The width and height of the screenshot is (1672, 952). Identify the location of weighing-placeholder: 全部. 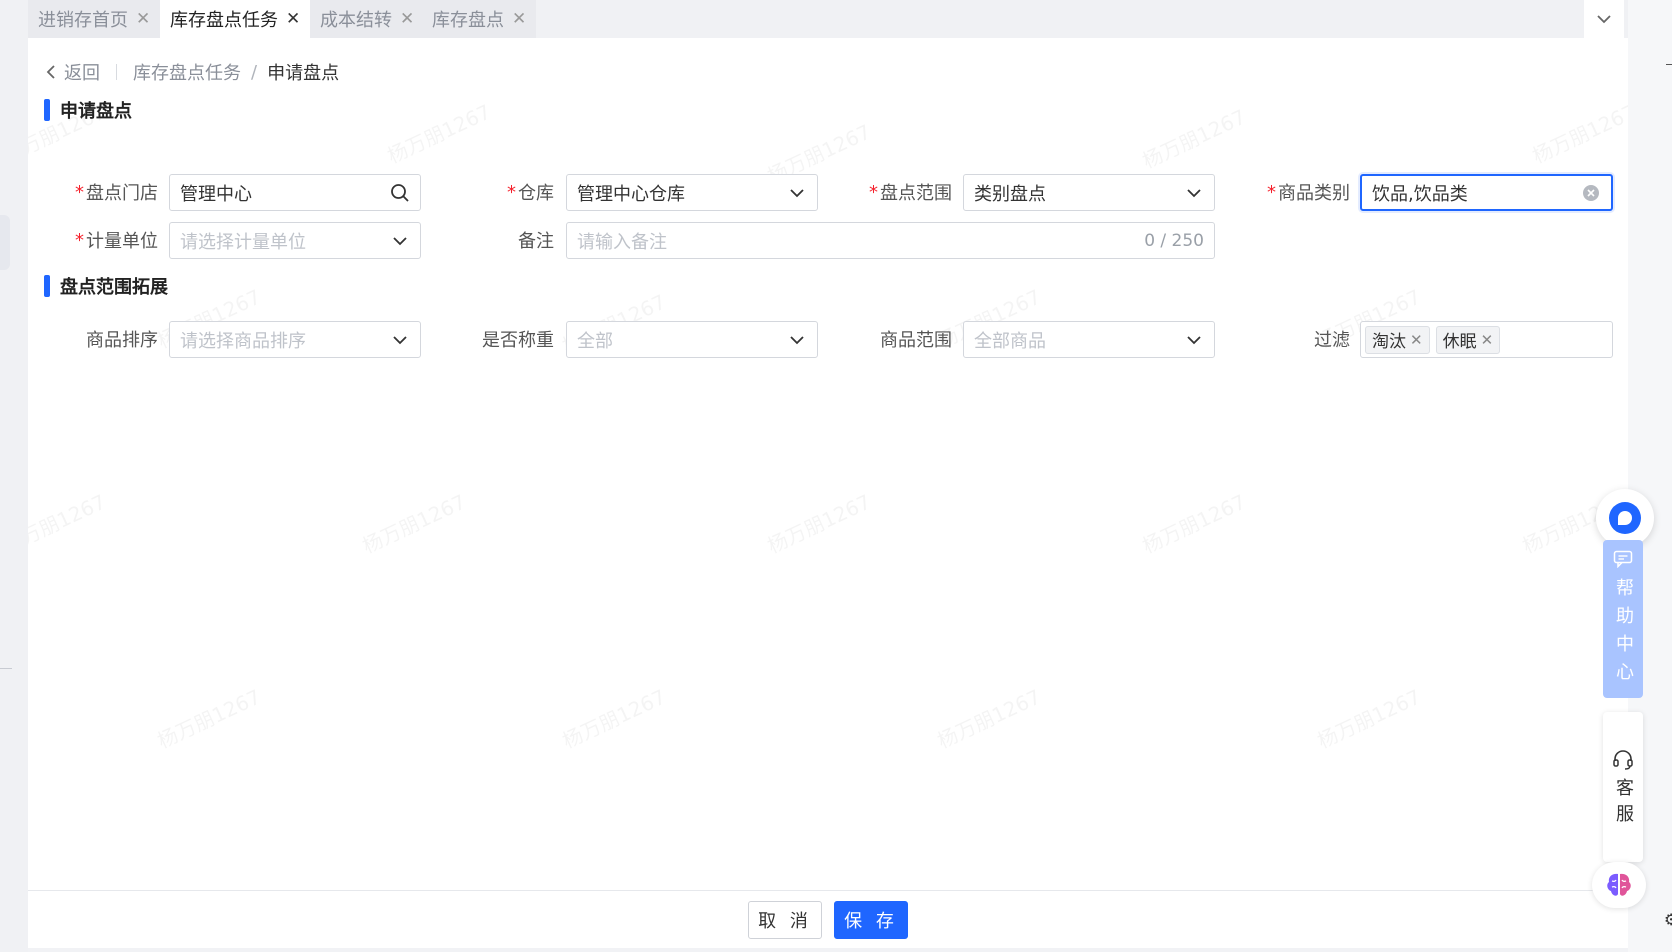
(595, 341).